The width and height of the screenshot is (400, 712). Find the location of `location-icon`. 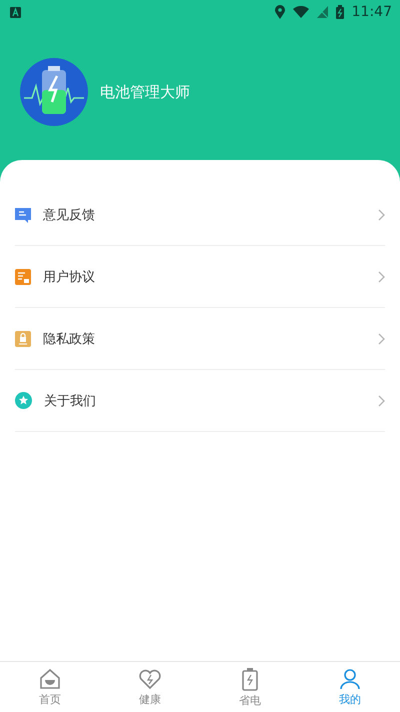

location-icon is located at coordinates (279, 12).